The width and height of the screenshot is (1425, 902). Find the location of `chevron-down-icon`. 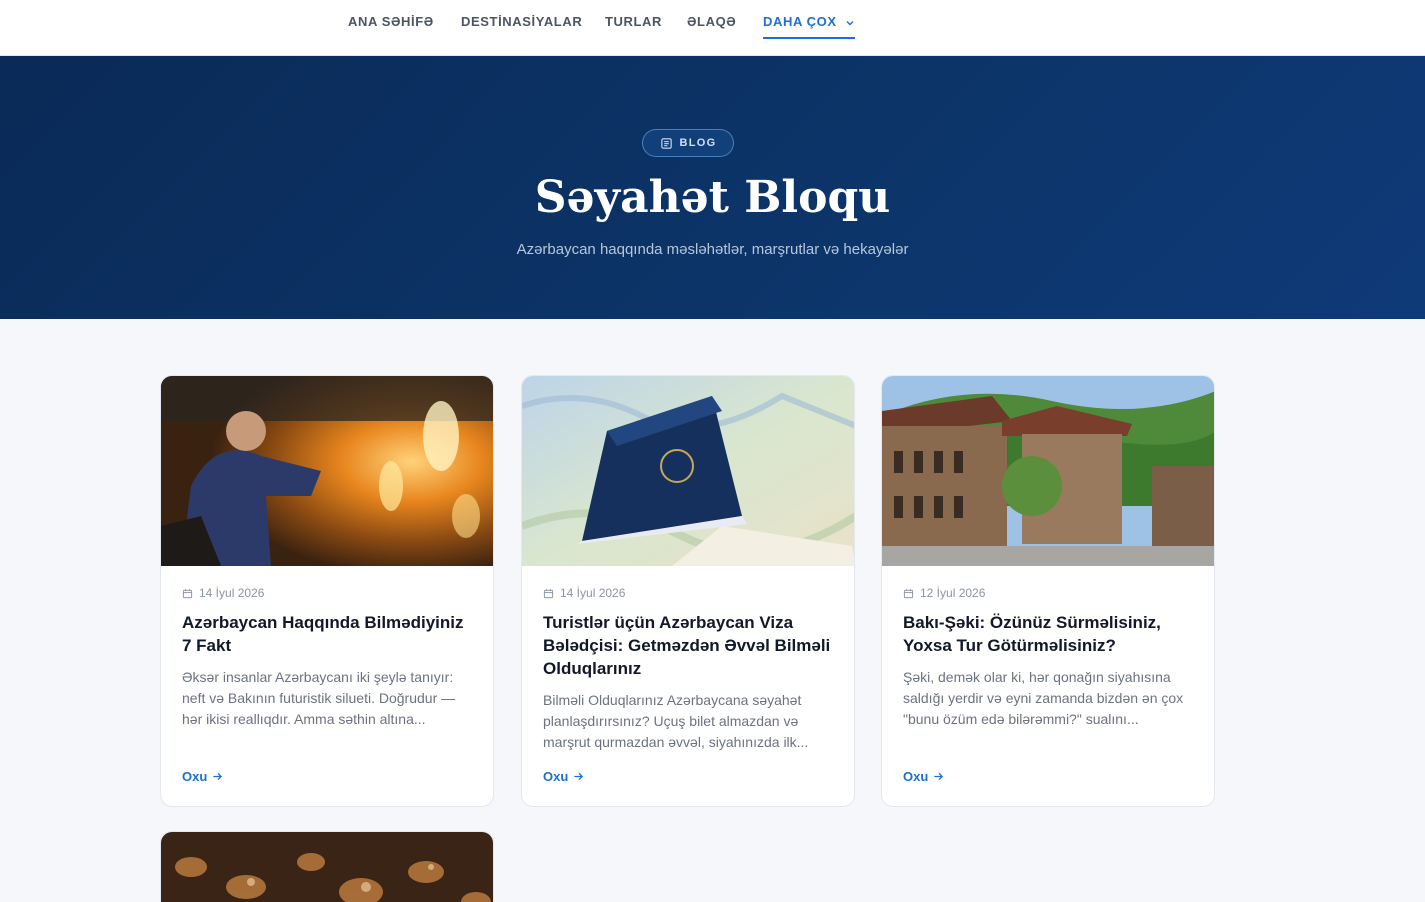

chevron-down-icon is located at coordinates (850, 23).